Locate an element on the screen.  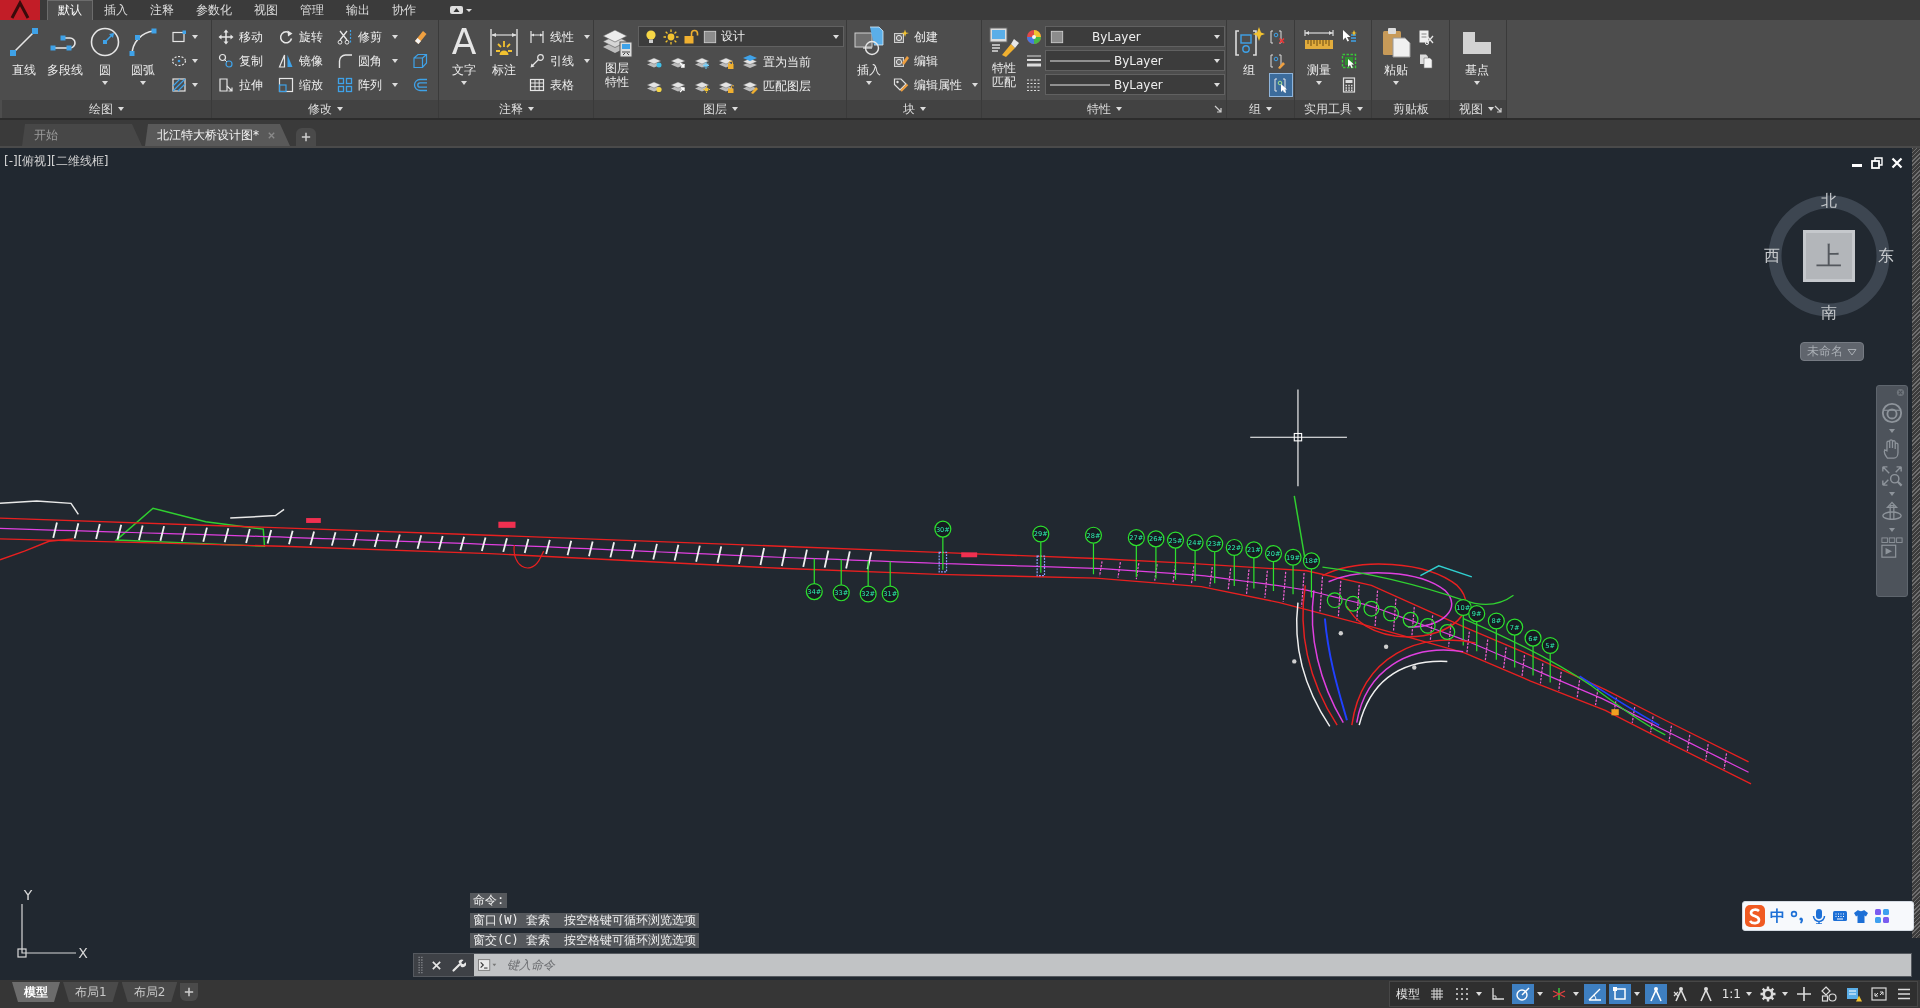
viewport-menu-link: [二维线框] is located at coordinates (80, 161).